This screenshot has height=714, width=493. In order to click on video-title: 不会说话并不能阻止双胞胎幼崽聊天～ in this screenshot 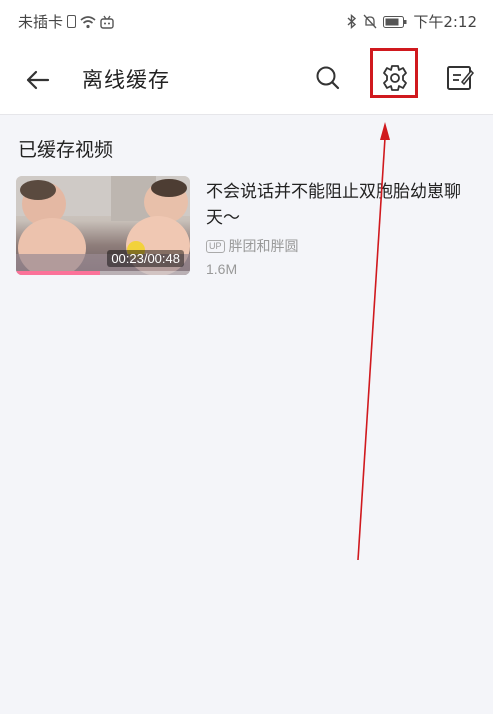, I will do `click(333, 205)`.